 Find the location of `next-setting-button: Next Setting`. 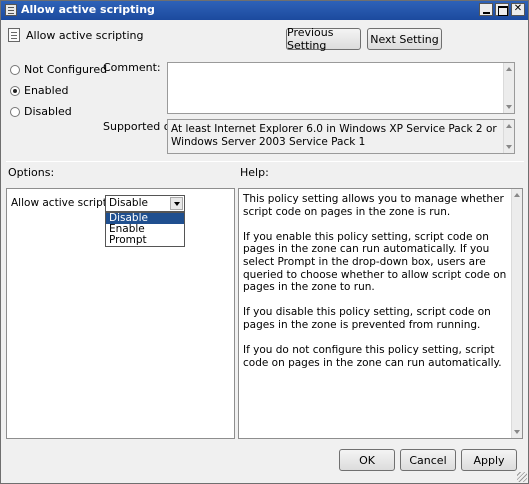

next-setting-button: Next Setting is located at coordinates (404, 39).